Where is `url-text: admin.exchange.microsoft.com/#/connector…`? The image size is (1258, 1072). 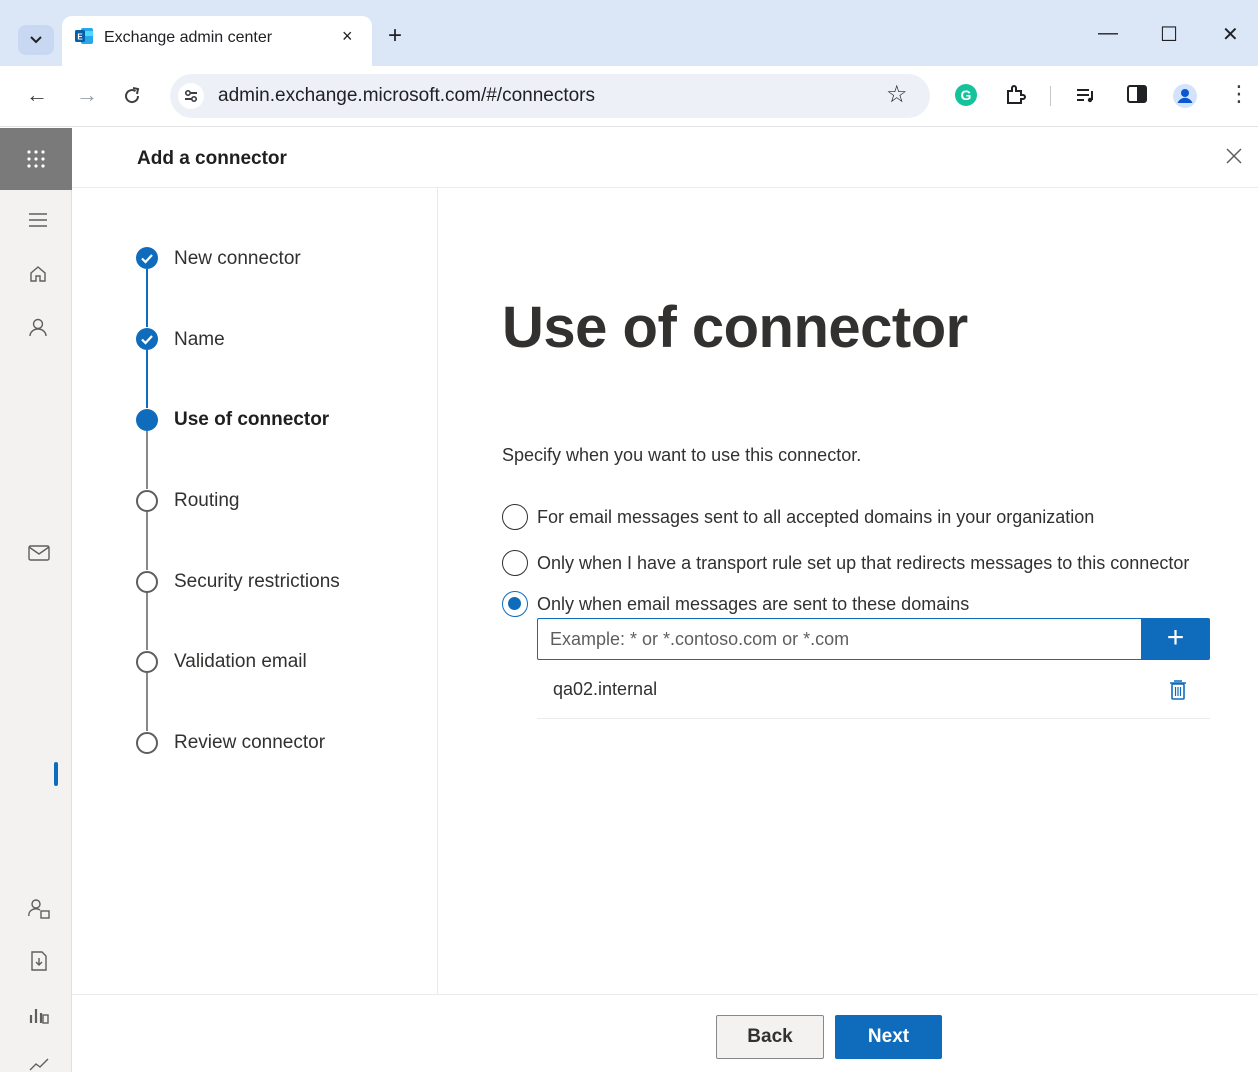 url-text: admin.exchange.microsoft.com/#/connector… is located at coordinates (407, 95).